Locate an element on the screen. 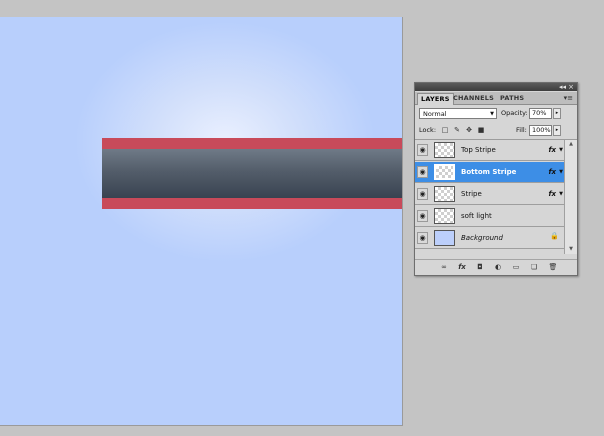 The width and height of the screenshot is (604, 436). layer-row-background: ◉ Background 🔒 is located at coordinates (489, 238).